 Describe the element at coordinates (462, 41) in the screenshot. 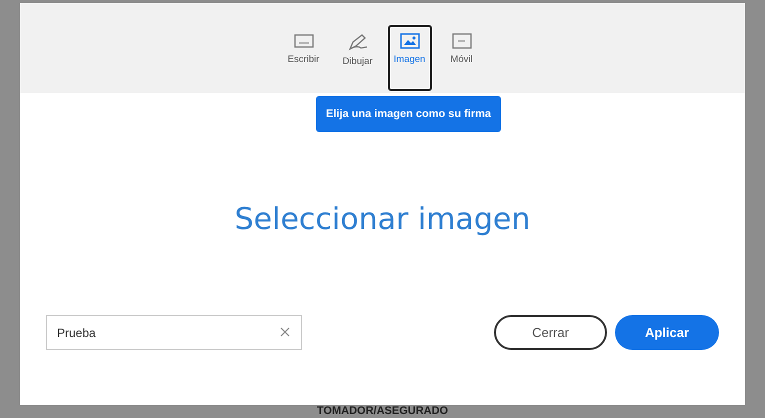

I see `tablet-icon` at that location.